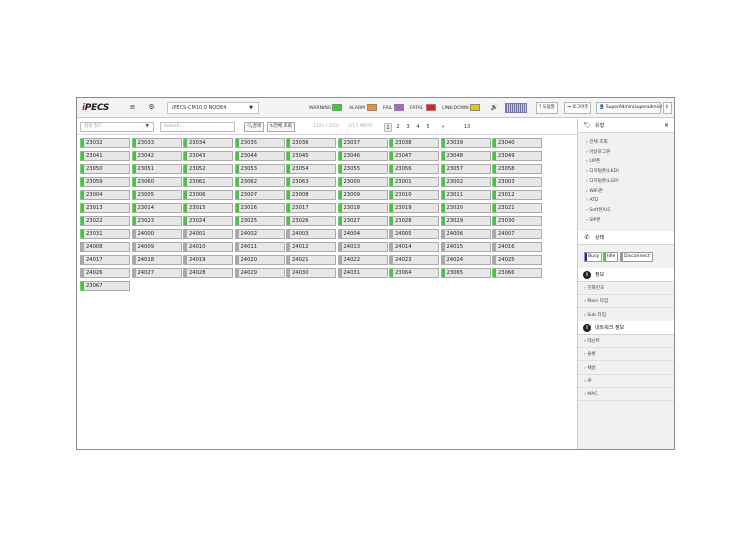 This screenshot has height=550, width=750. Describe the element at coordinates (156, 260) in the screenshot. I see `extension-button: 24018` at that location.